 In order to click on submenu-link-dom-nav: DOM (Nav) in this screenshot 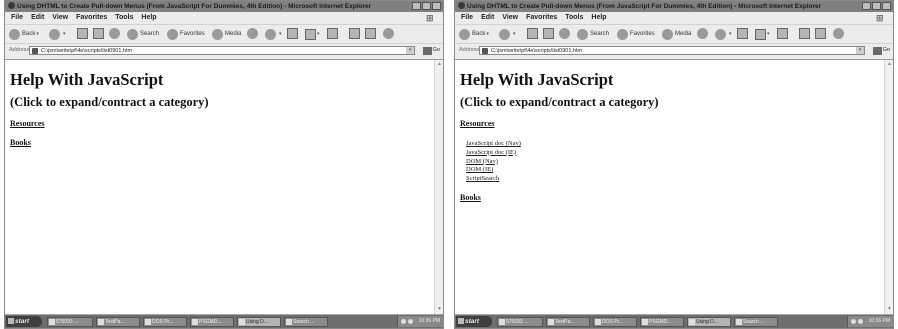, I will do `click(679, 162)`.